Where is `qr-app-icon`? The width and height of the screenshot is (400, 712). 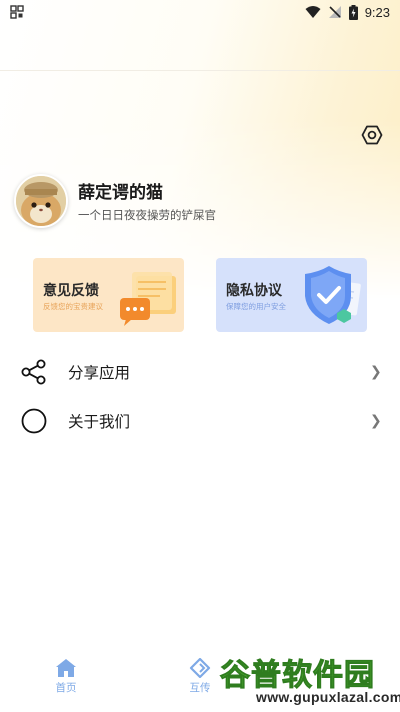
qr-app-icon is located at coordinates (17, 12).